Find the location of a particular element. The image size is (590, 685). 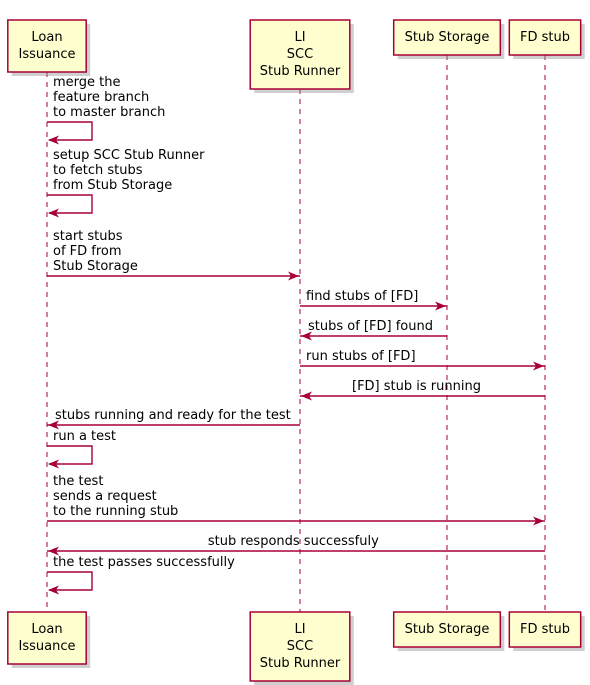

message-label: the test passes successfully is located at coordinates (144, 562).